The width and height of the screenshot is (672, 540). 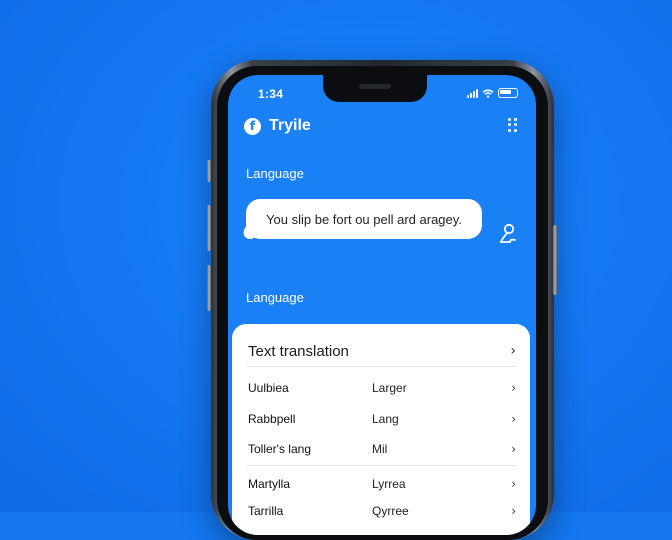 What do you see at coordinates (508, 93) in the screenshot?
I see `battery-icon` at bounding box center [508, 93].